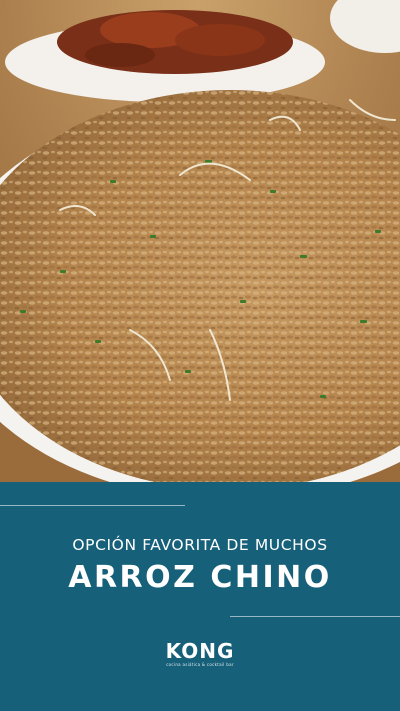 The height and width of the screenshot is (711, 400). What do you see at coordinates (92, 505) in the screenshot?
I see `divider-line-top` at bounding box center [92, 505].